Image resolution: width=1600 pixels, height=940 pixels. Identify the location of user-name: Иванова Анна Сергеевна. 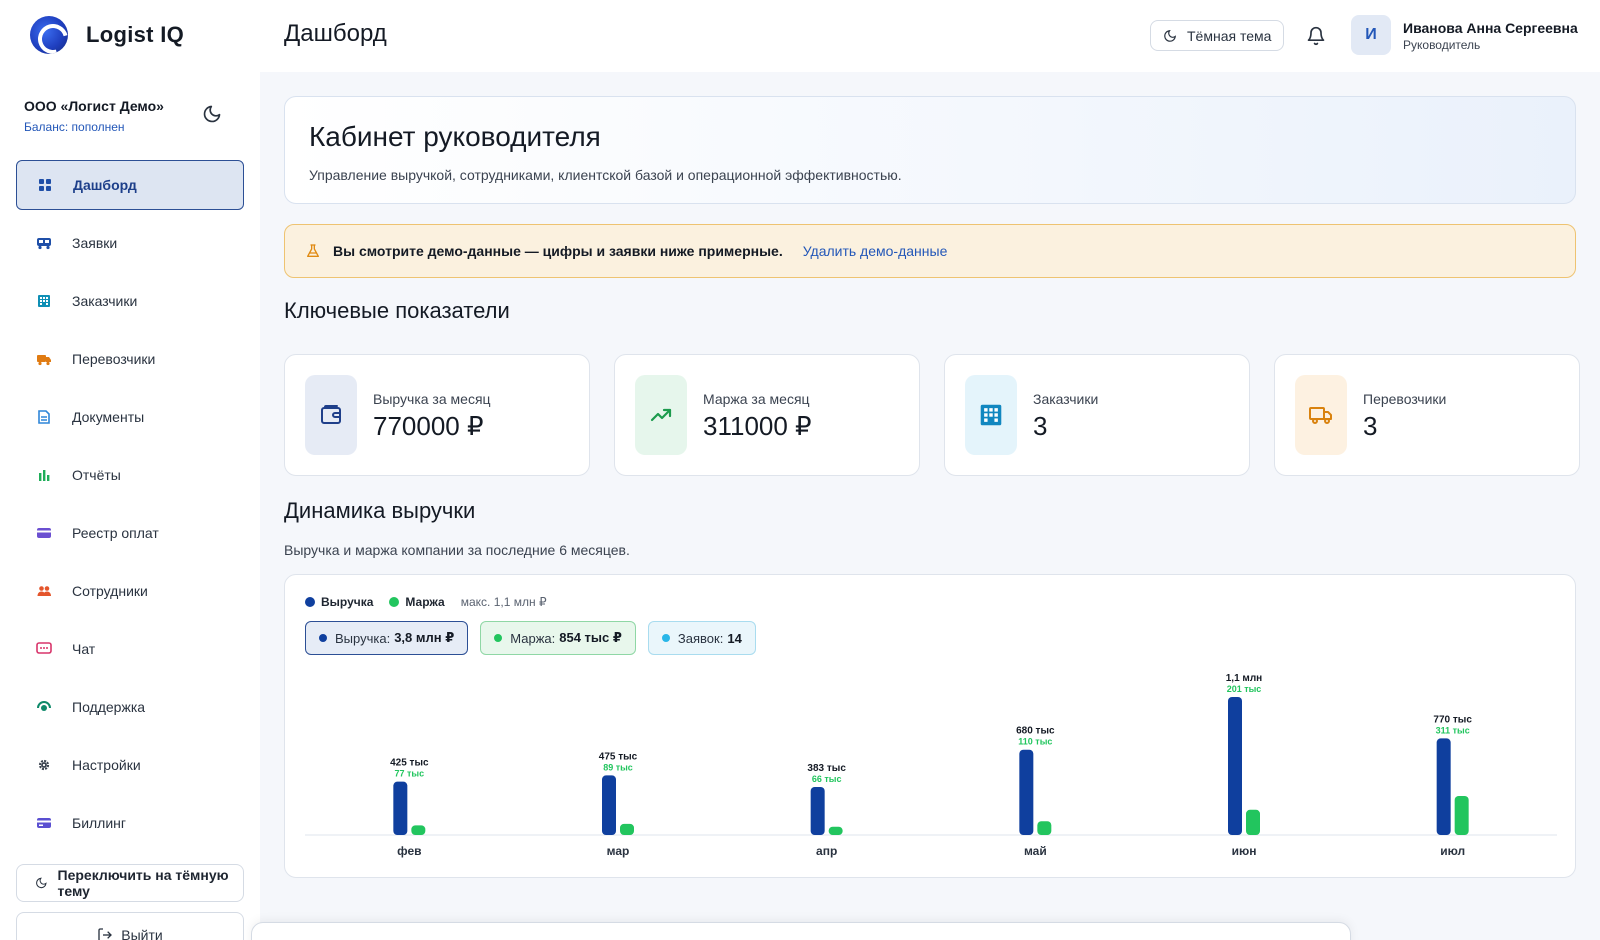
(1490, 28).